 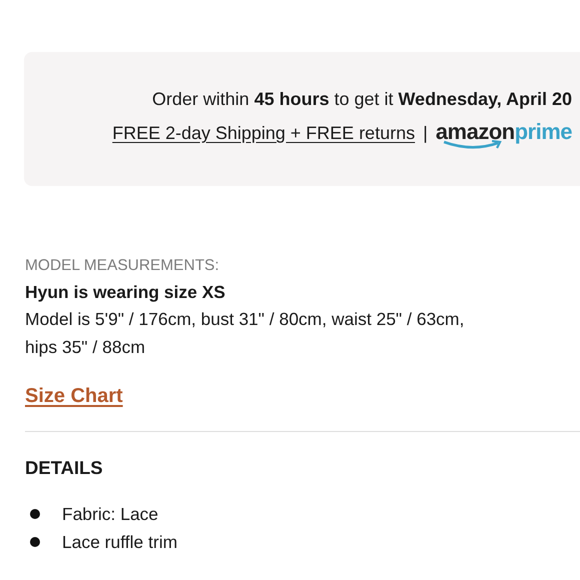 What do you see at coordinates (120, 542) in the screenshot?
I see `detail-item: Lace ruffle trim` at bounding box center [120, 542].